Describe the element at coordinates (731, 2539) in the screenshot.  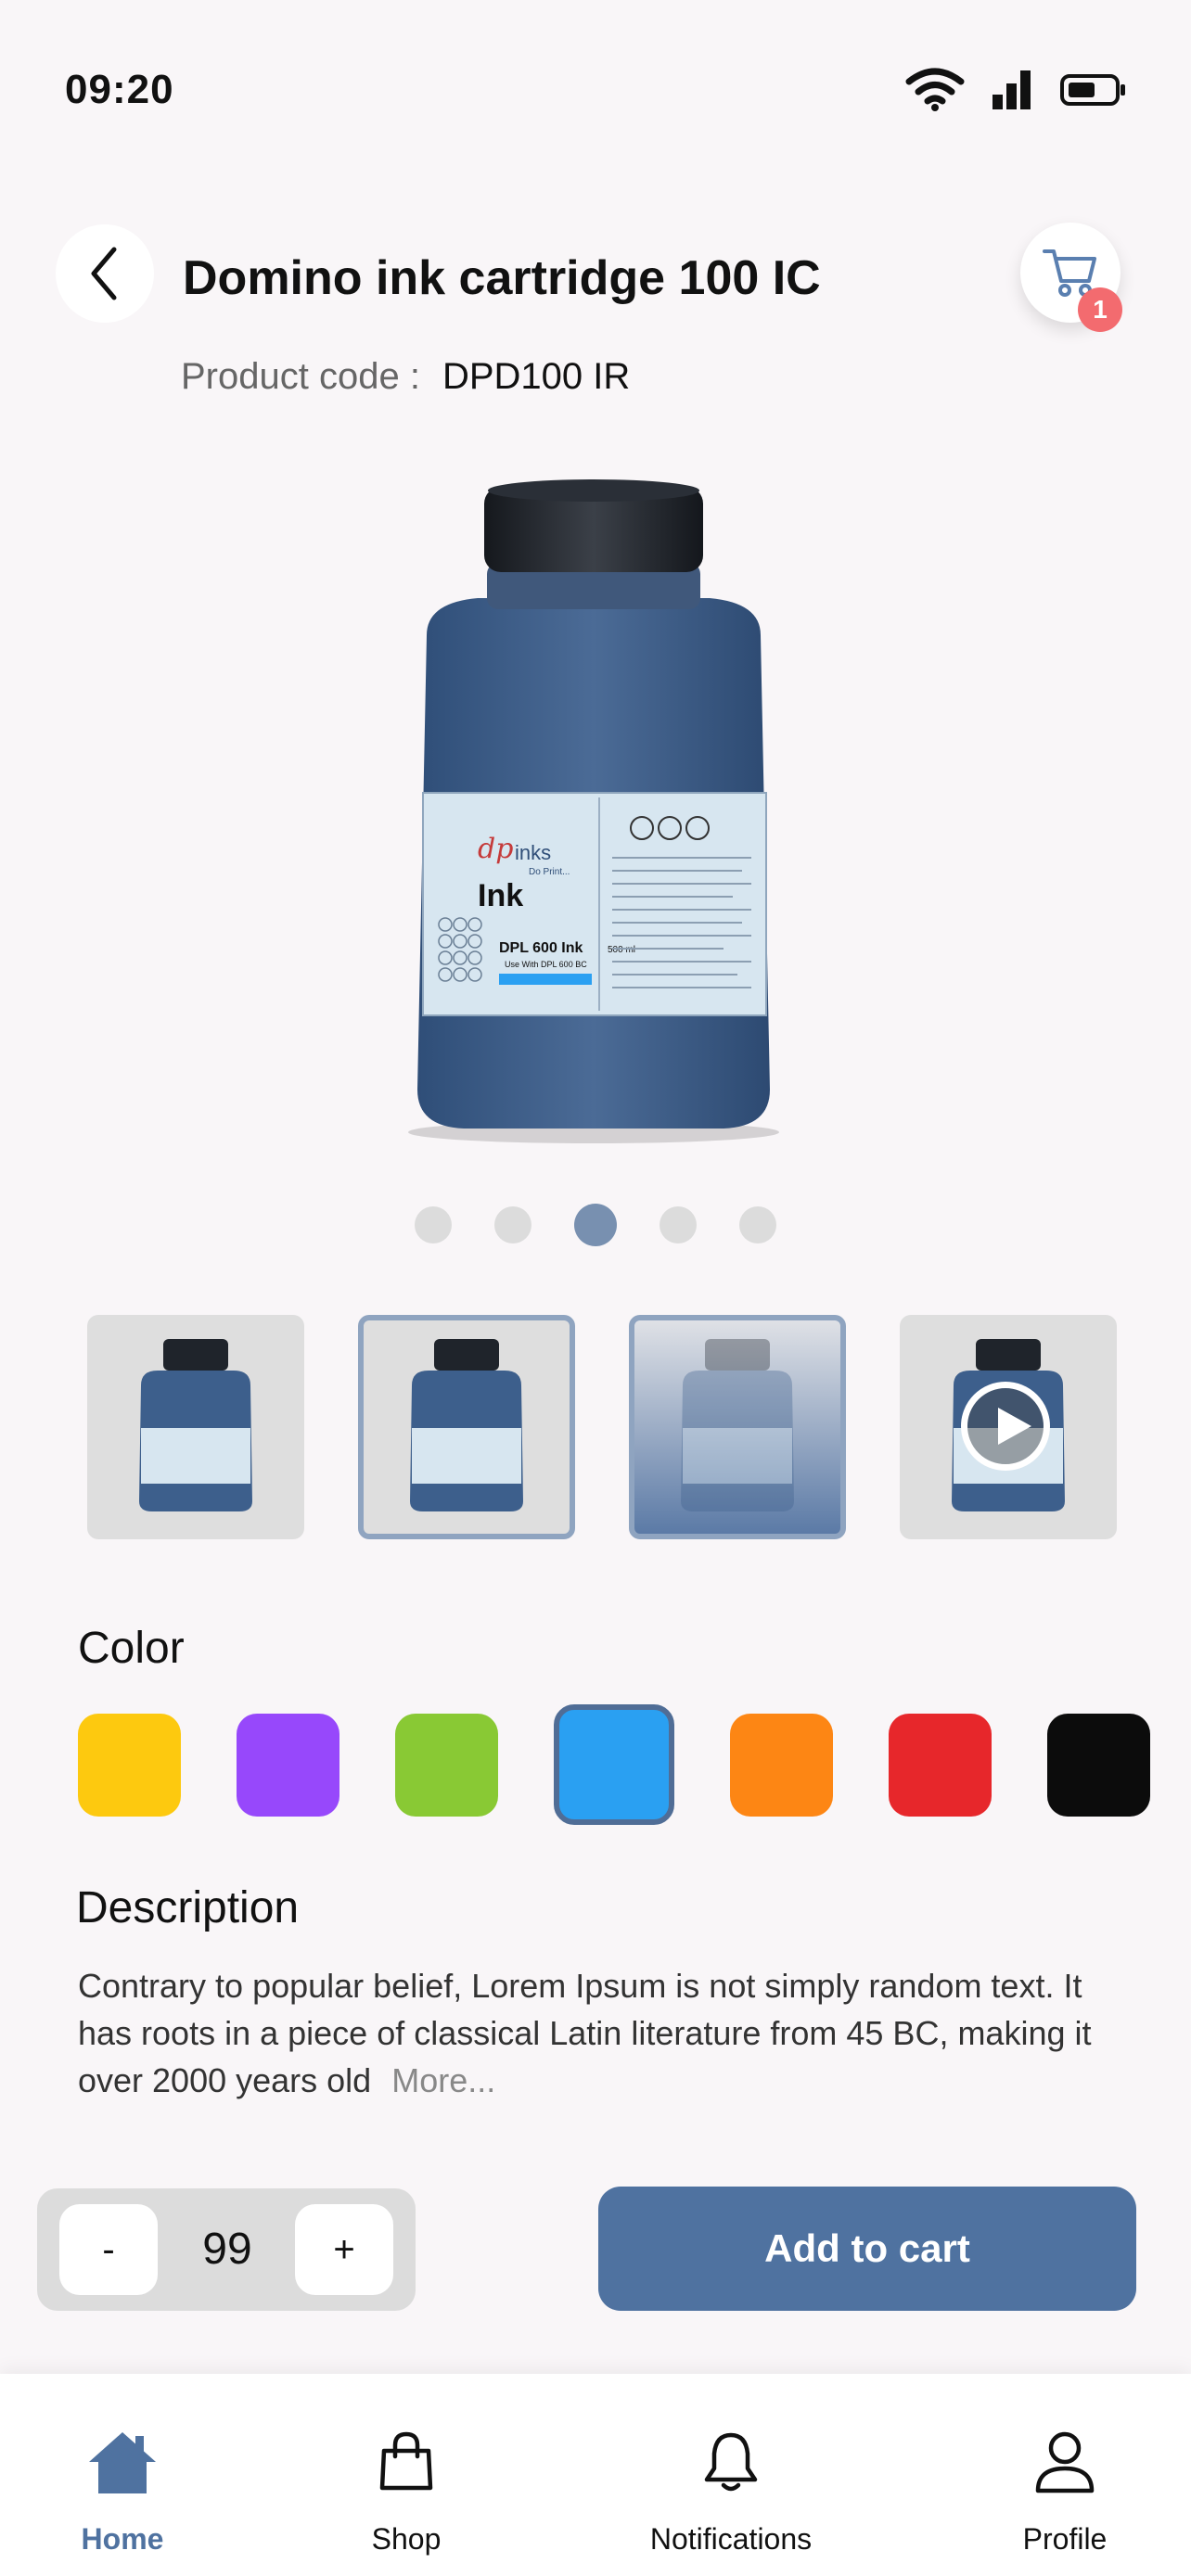
I see `nav-notifications-label: Notifications` at that location.